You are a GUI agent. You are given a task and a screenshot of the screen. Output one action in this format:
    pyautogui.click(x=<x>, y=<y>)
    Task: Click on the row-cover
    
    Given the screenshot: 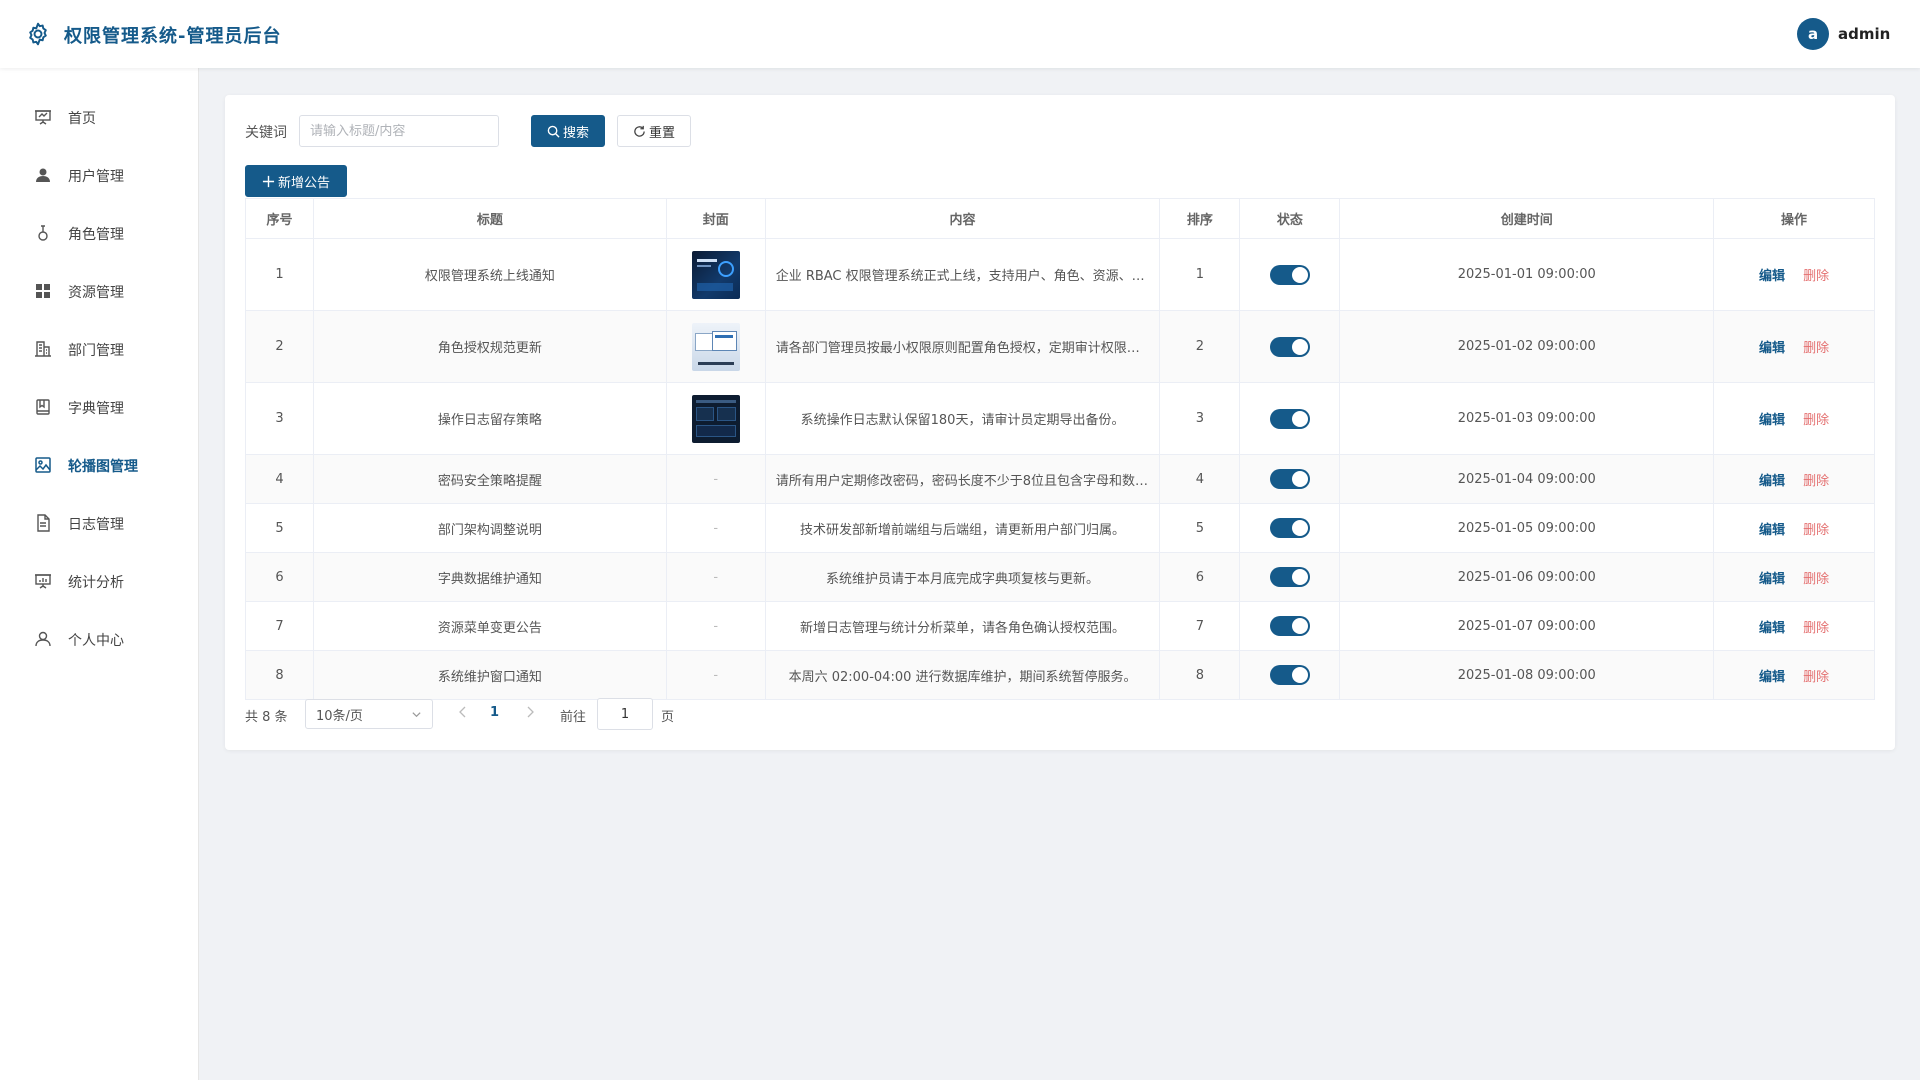 What is the action you would take?
    pyautogui.click(x=716, y=274)
    